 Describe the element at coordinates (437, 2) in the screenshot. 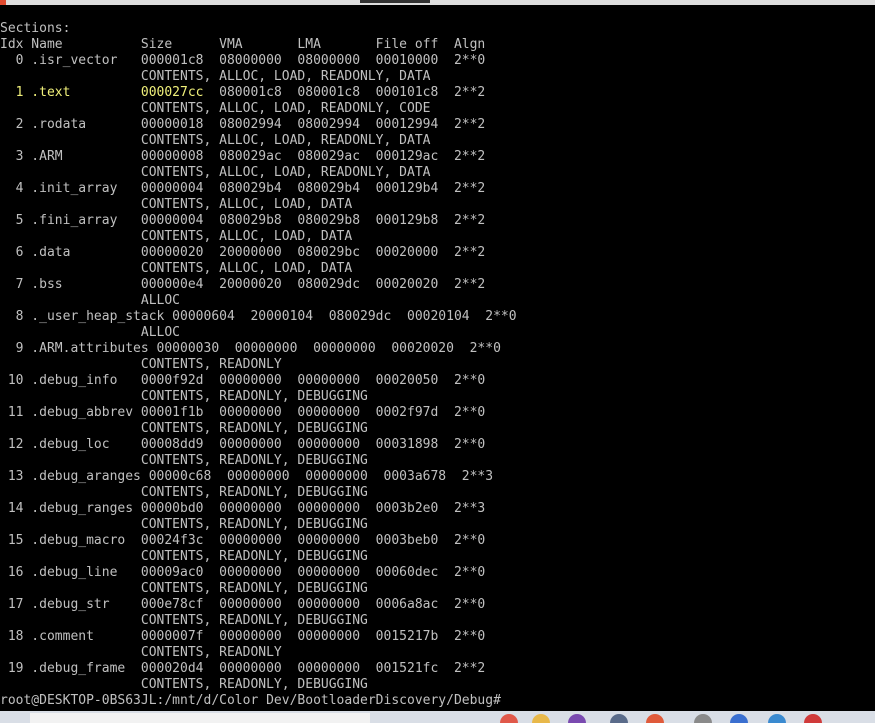

I see `window-title-strip` at that location.